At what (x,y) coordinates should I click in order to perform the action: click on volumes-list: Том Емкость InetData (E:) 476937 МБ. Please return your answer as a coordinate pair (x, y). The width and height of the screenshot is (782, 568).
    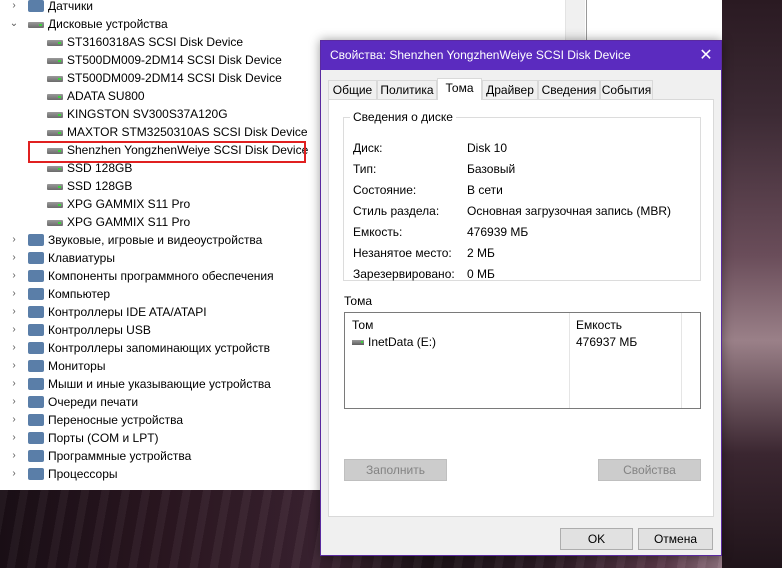
    Looking at the image, I should click on (522, 360).